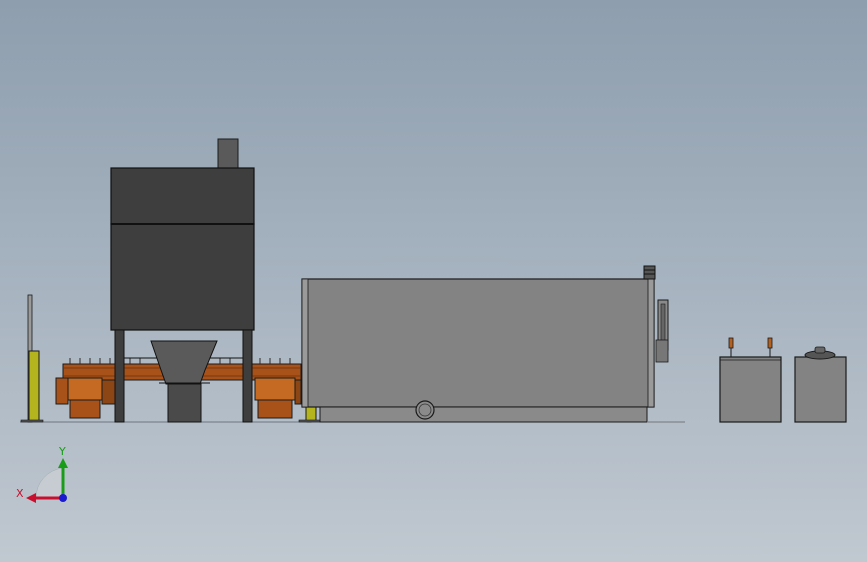 The image size is (867, 562). I want to click on z-axis-dot-icon, so click(63, 498).